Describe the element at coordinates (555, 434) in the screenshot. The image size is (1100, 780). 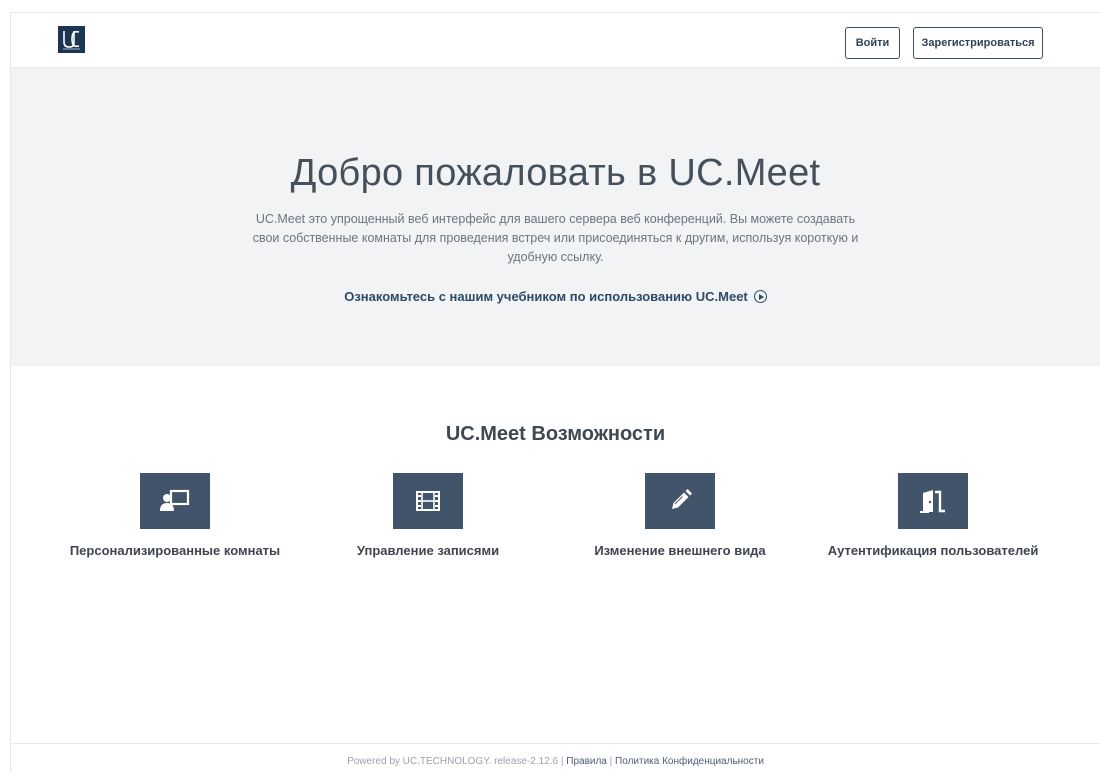
I see `features-title: UC.Meet Возможности` at that location.